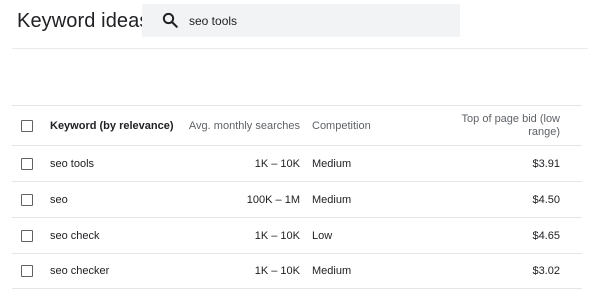  Describe the element at coordinates (496, 125) in the screenshot. I see `column-header-bid: Top of page bid (low range)` at that location.